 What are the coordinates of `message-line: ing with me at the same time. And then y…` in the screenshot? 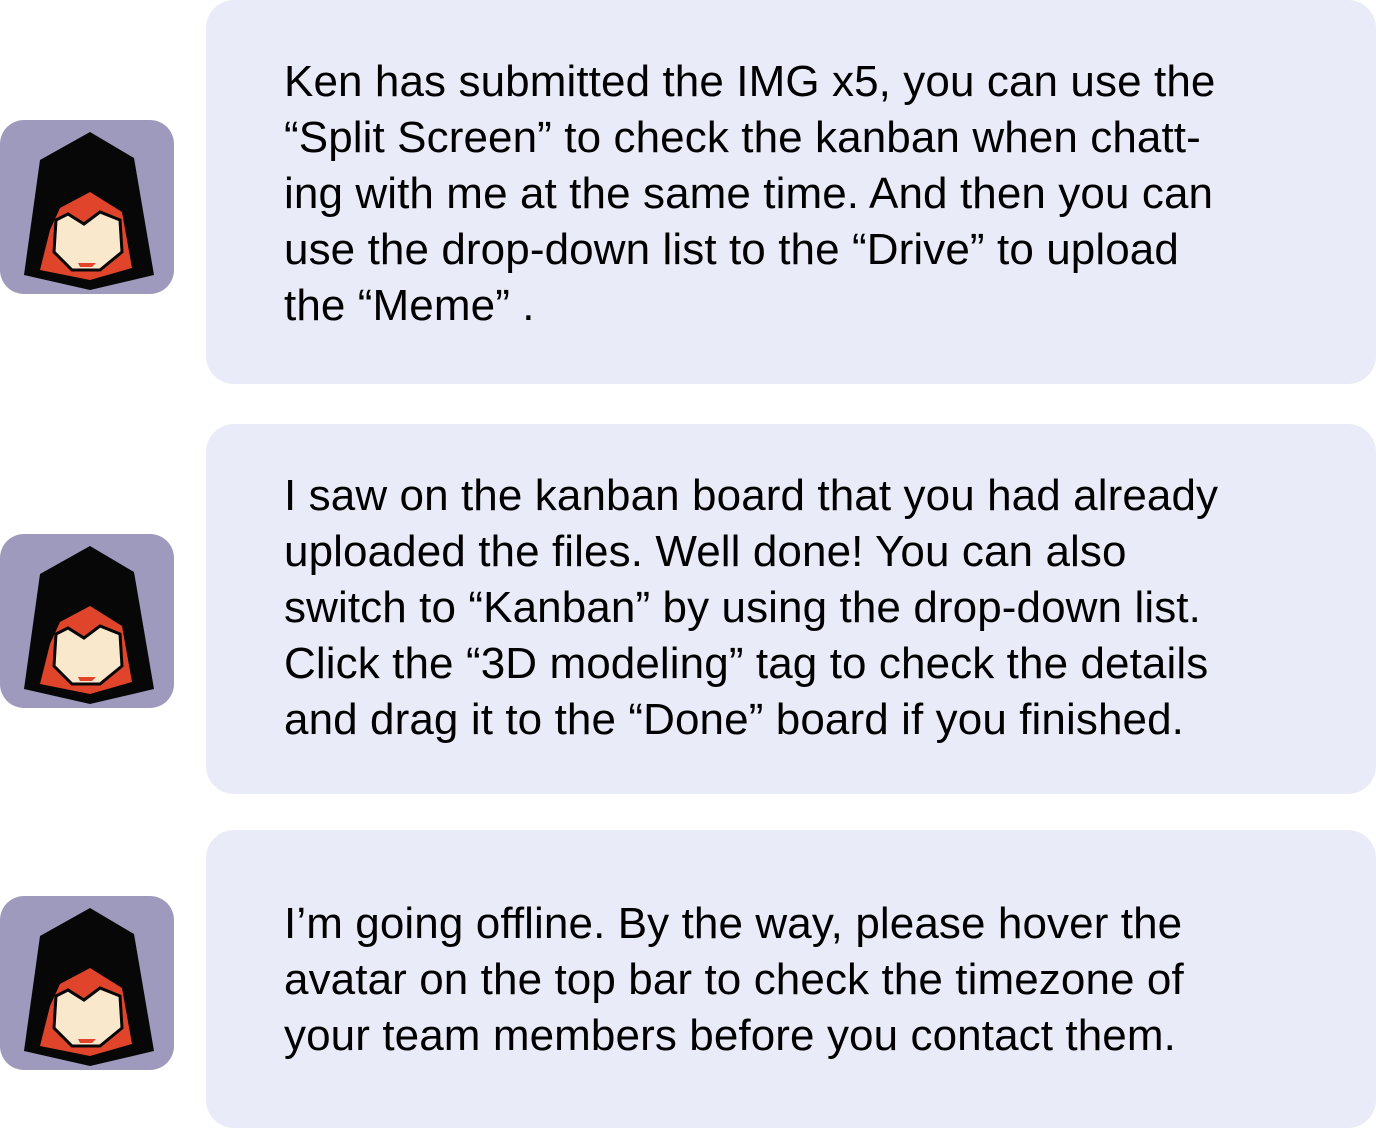 It's located at (749, 193).